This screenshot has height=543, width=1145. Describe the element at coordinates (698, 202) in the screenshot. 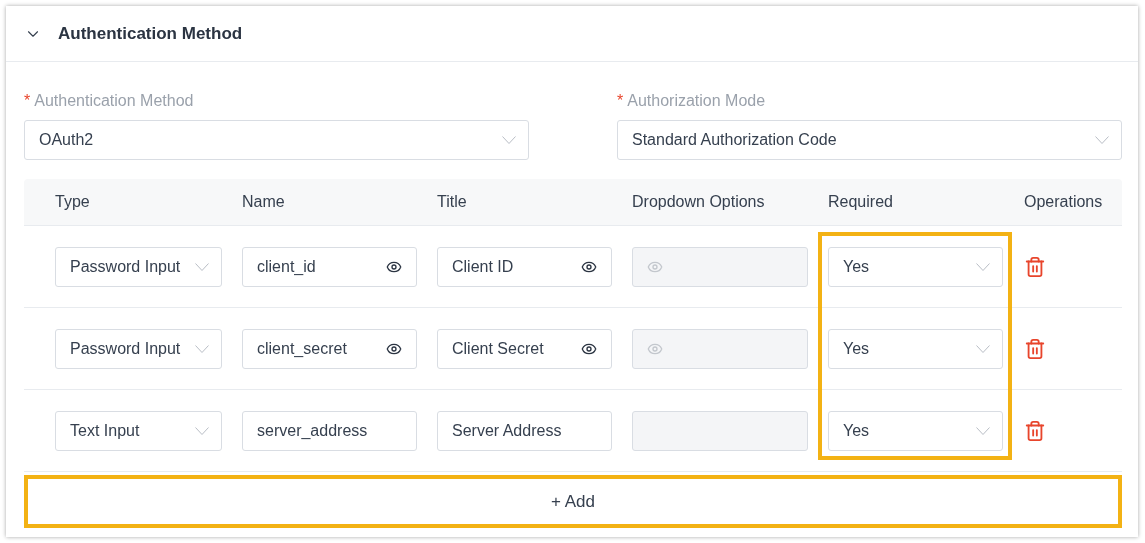

I see `column-header: Dropdown Options` at that location.